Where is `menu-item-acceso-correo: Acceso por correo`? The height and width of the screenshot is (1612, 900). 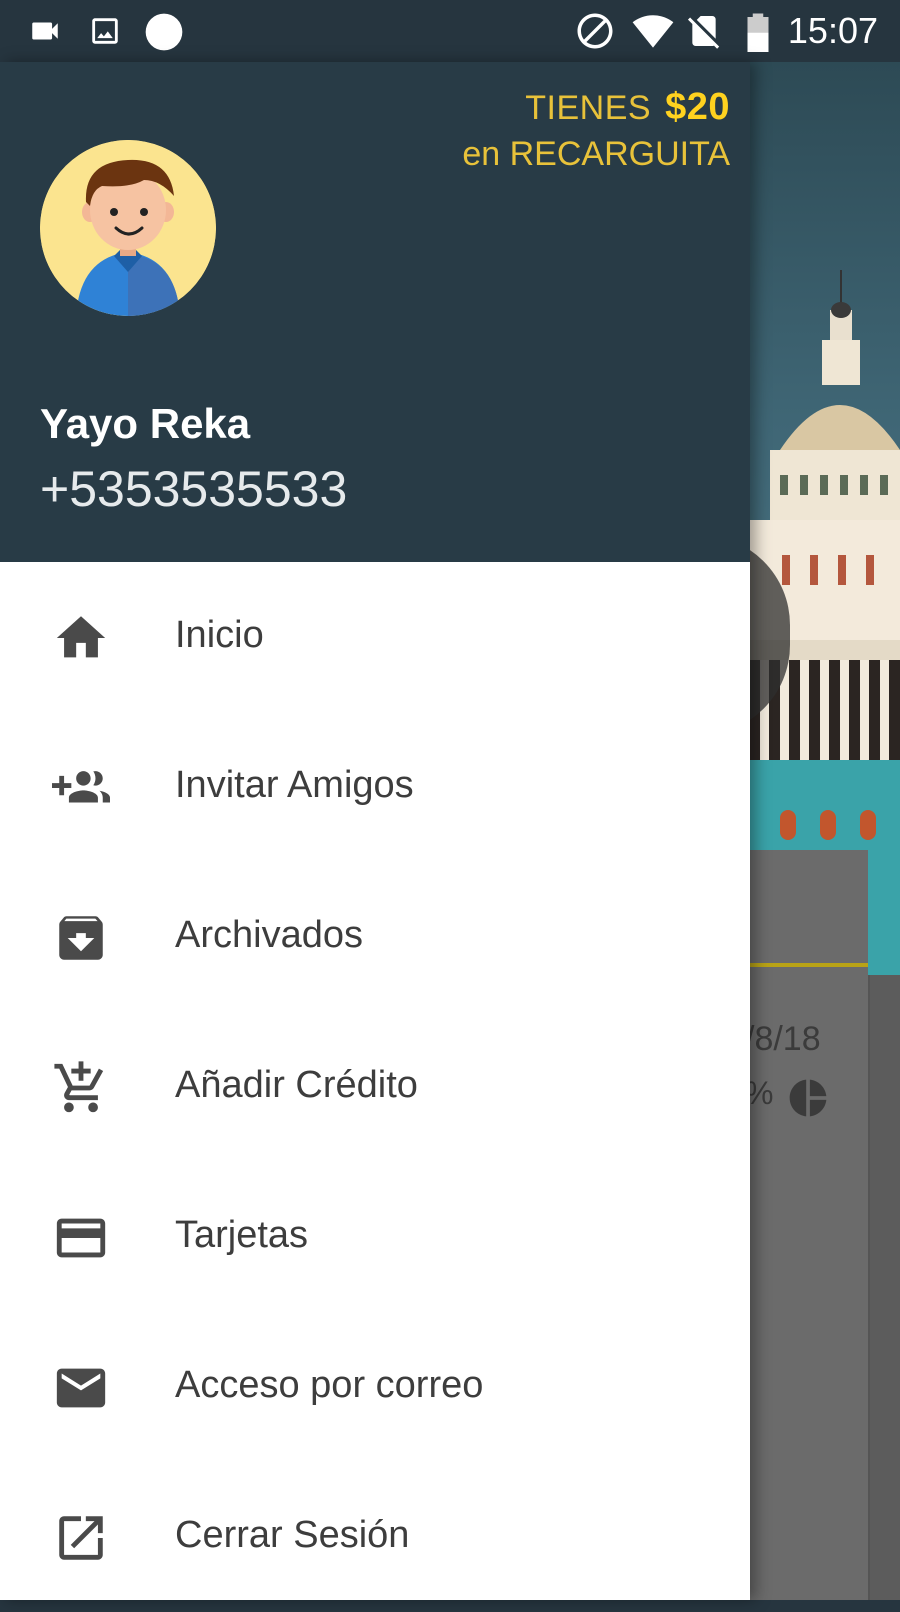 menu-item-acceso-correo: Acceso por correo is located at coordinates (375, 1387).